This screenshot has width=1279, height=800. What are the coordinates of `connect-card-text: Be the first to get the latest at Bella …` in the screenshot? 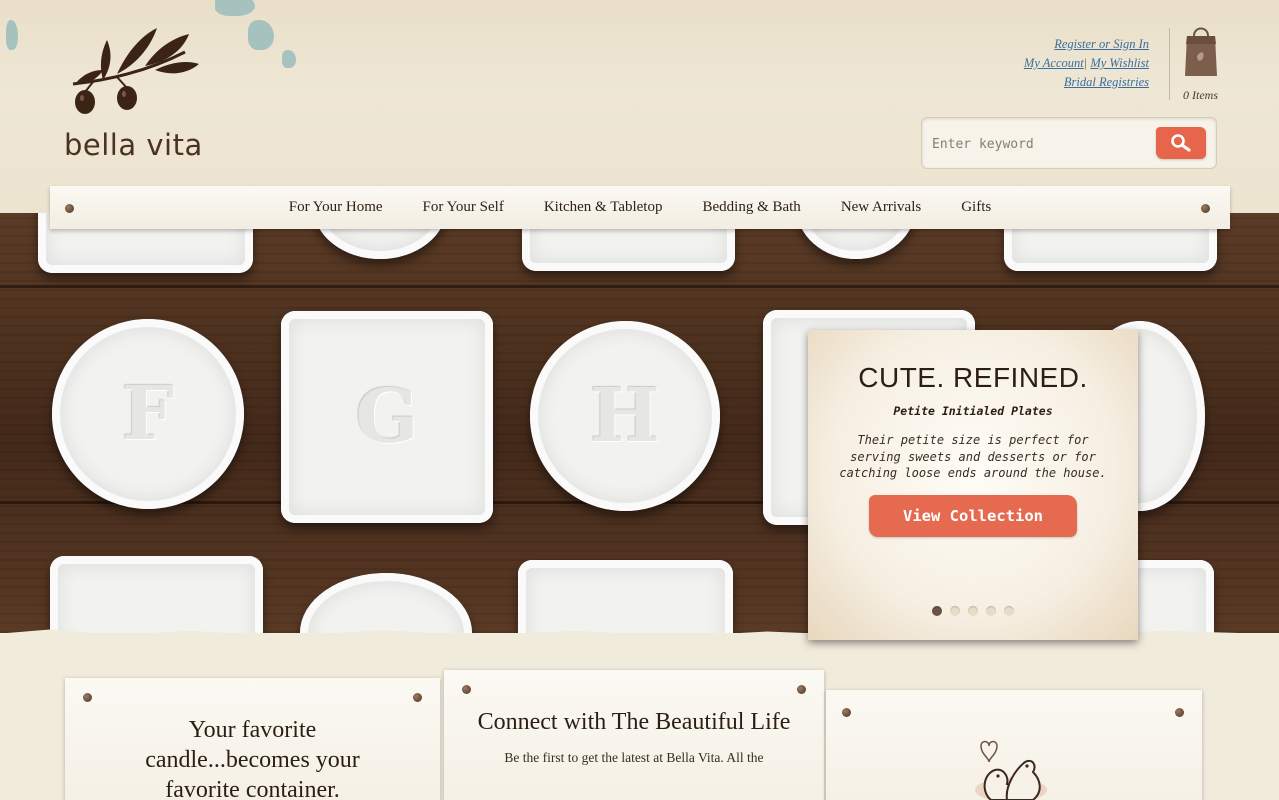 It's located at (634, 757).